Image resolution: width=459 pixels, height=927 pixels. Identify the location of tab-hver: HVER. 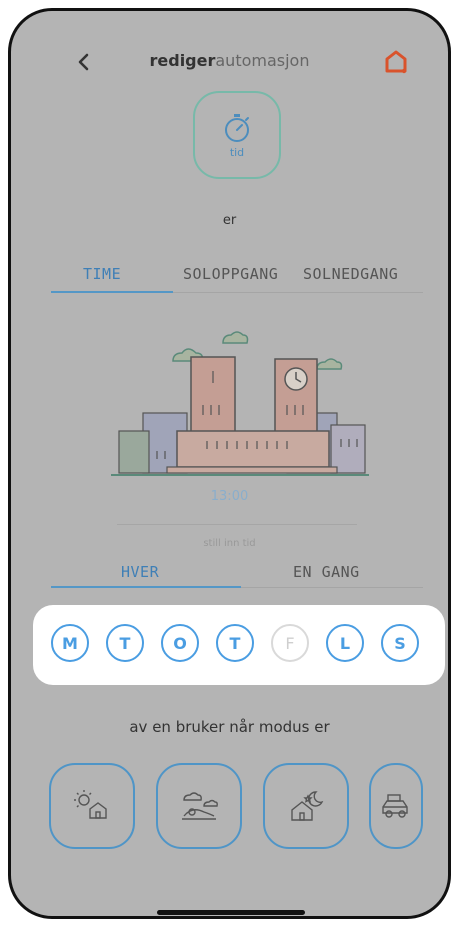
(140, 572).